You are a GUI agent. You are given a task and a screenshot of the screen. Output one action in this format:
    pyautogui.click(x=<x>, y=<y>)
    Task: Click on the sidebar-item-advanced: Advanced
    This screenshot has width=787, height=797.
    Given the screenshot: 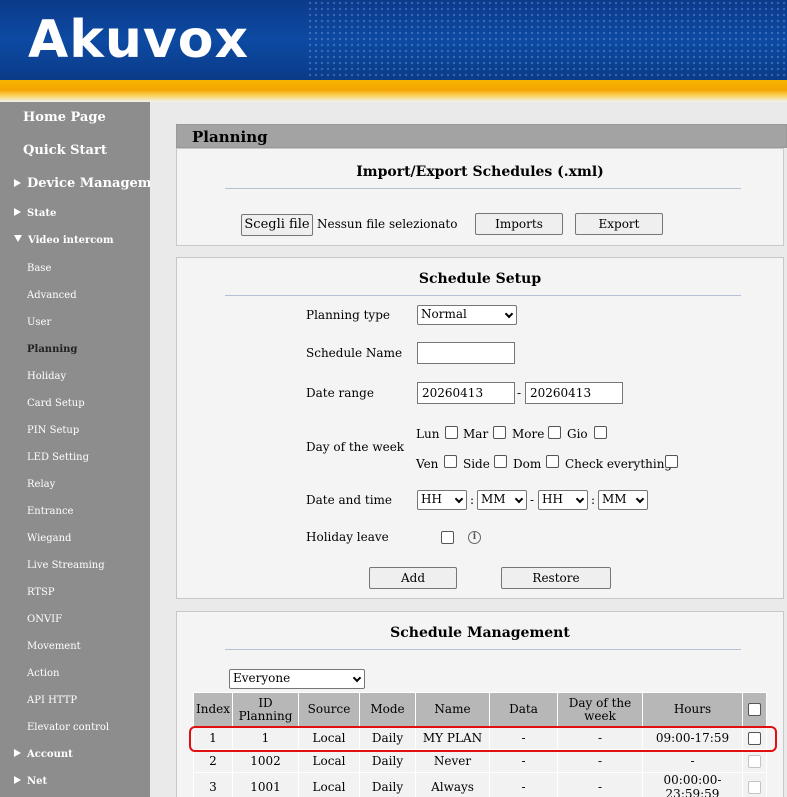 What is the action you would take?
    pyautogui.click(x=52, y=295)
    